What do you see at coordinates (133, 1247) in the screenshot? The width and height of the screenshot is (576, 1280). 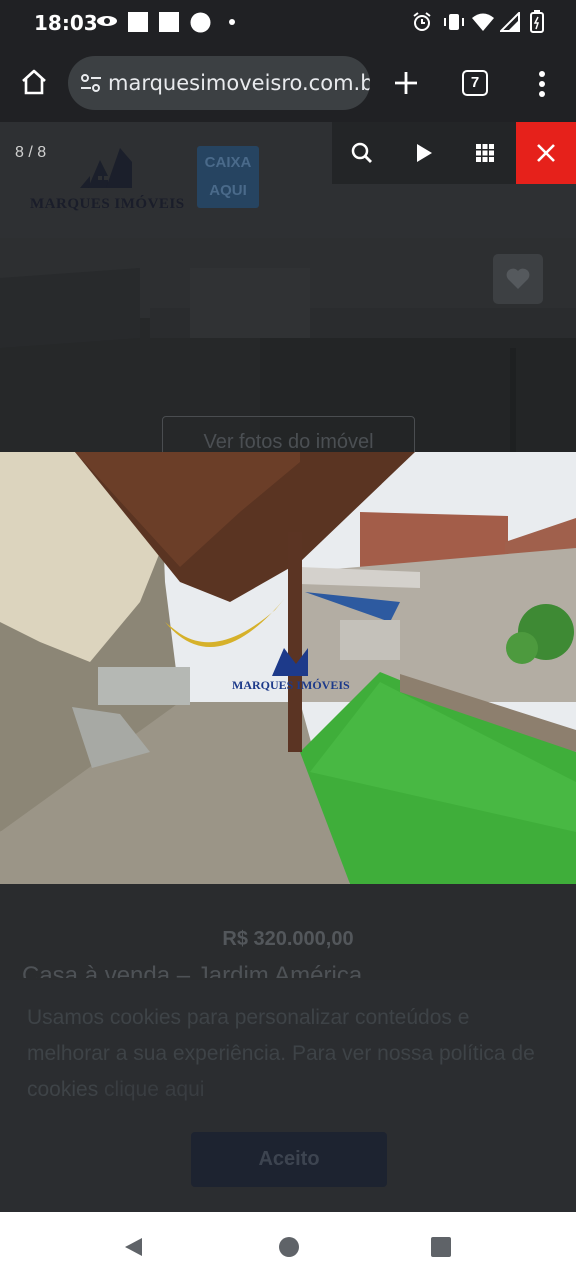 I see `back-icon` at bounding box center [133, 1247].